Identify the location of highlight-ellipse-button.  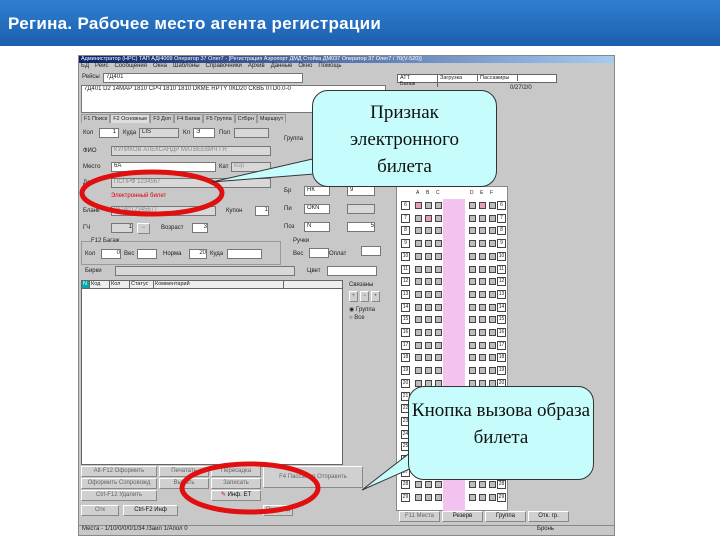
(250, 488).